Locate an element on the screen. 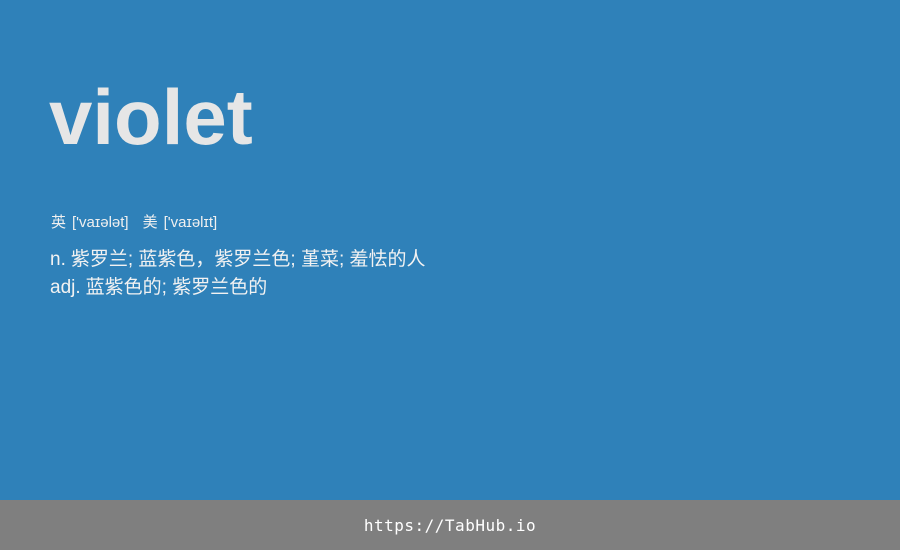  definition-text: 紫罗兰; 蓝紫色，紫罗兰色; 堇菜; 羞怯的人 is located at coordinates (248, 259).